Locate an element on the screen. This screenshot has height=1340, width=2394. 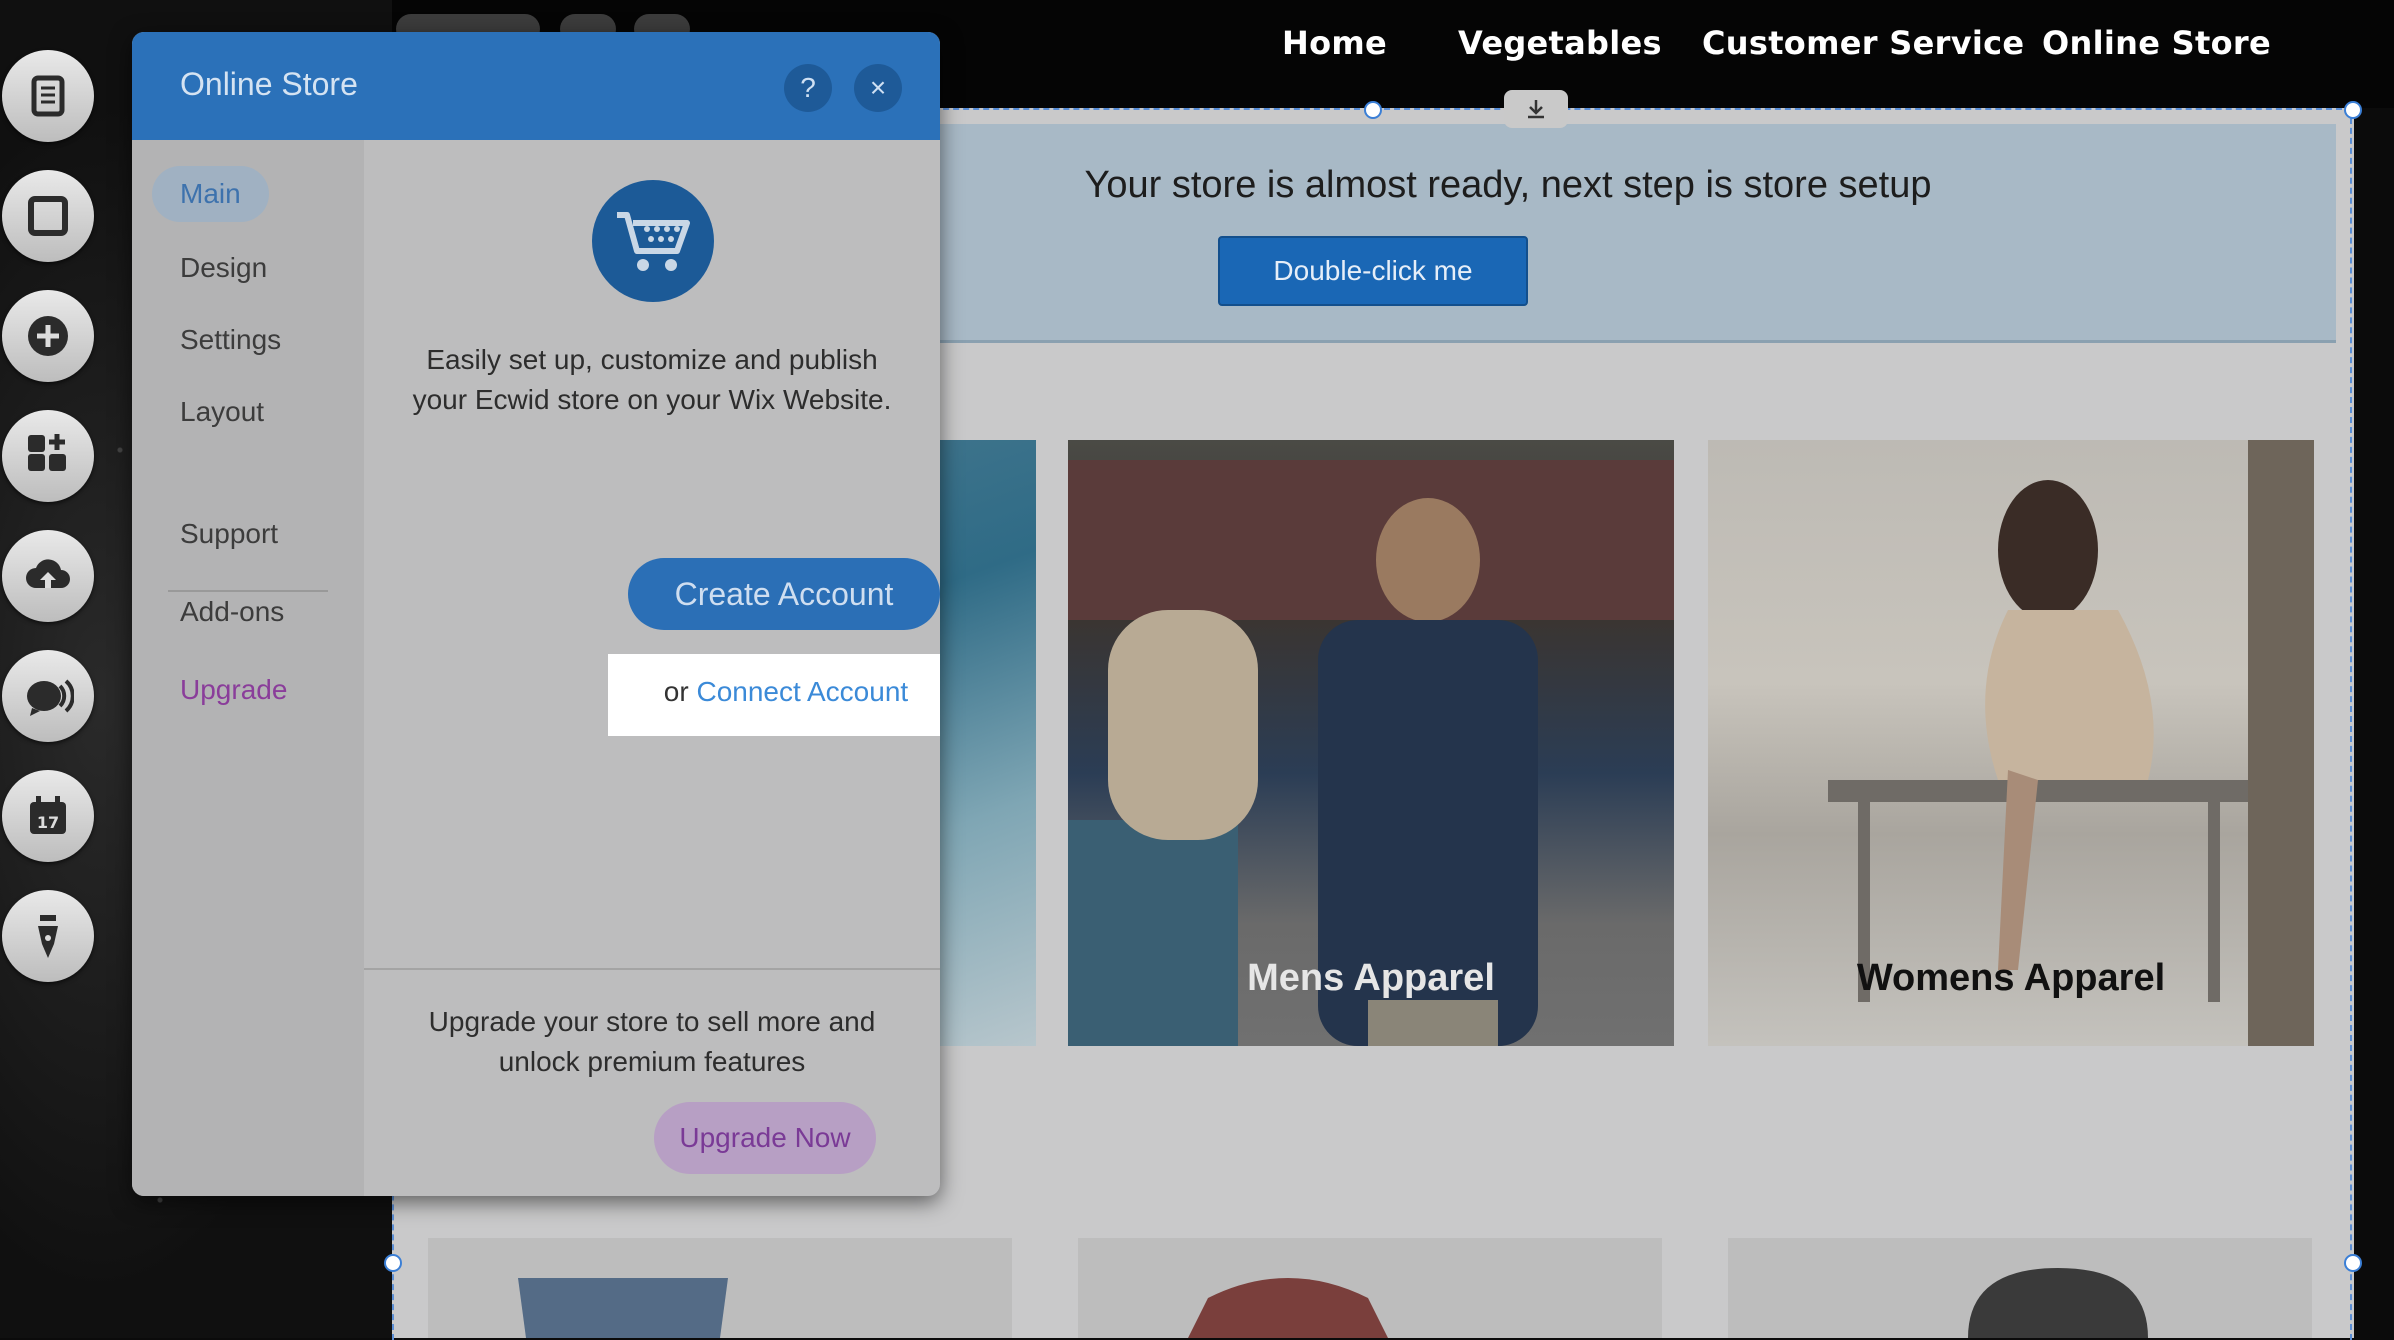
connect-account-highlight: or Connect Account is located at coordinates (774, 695).